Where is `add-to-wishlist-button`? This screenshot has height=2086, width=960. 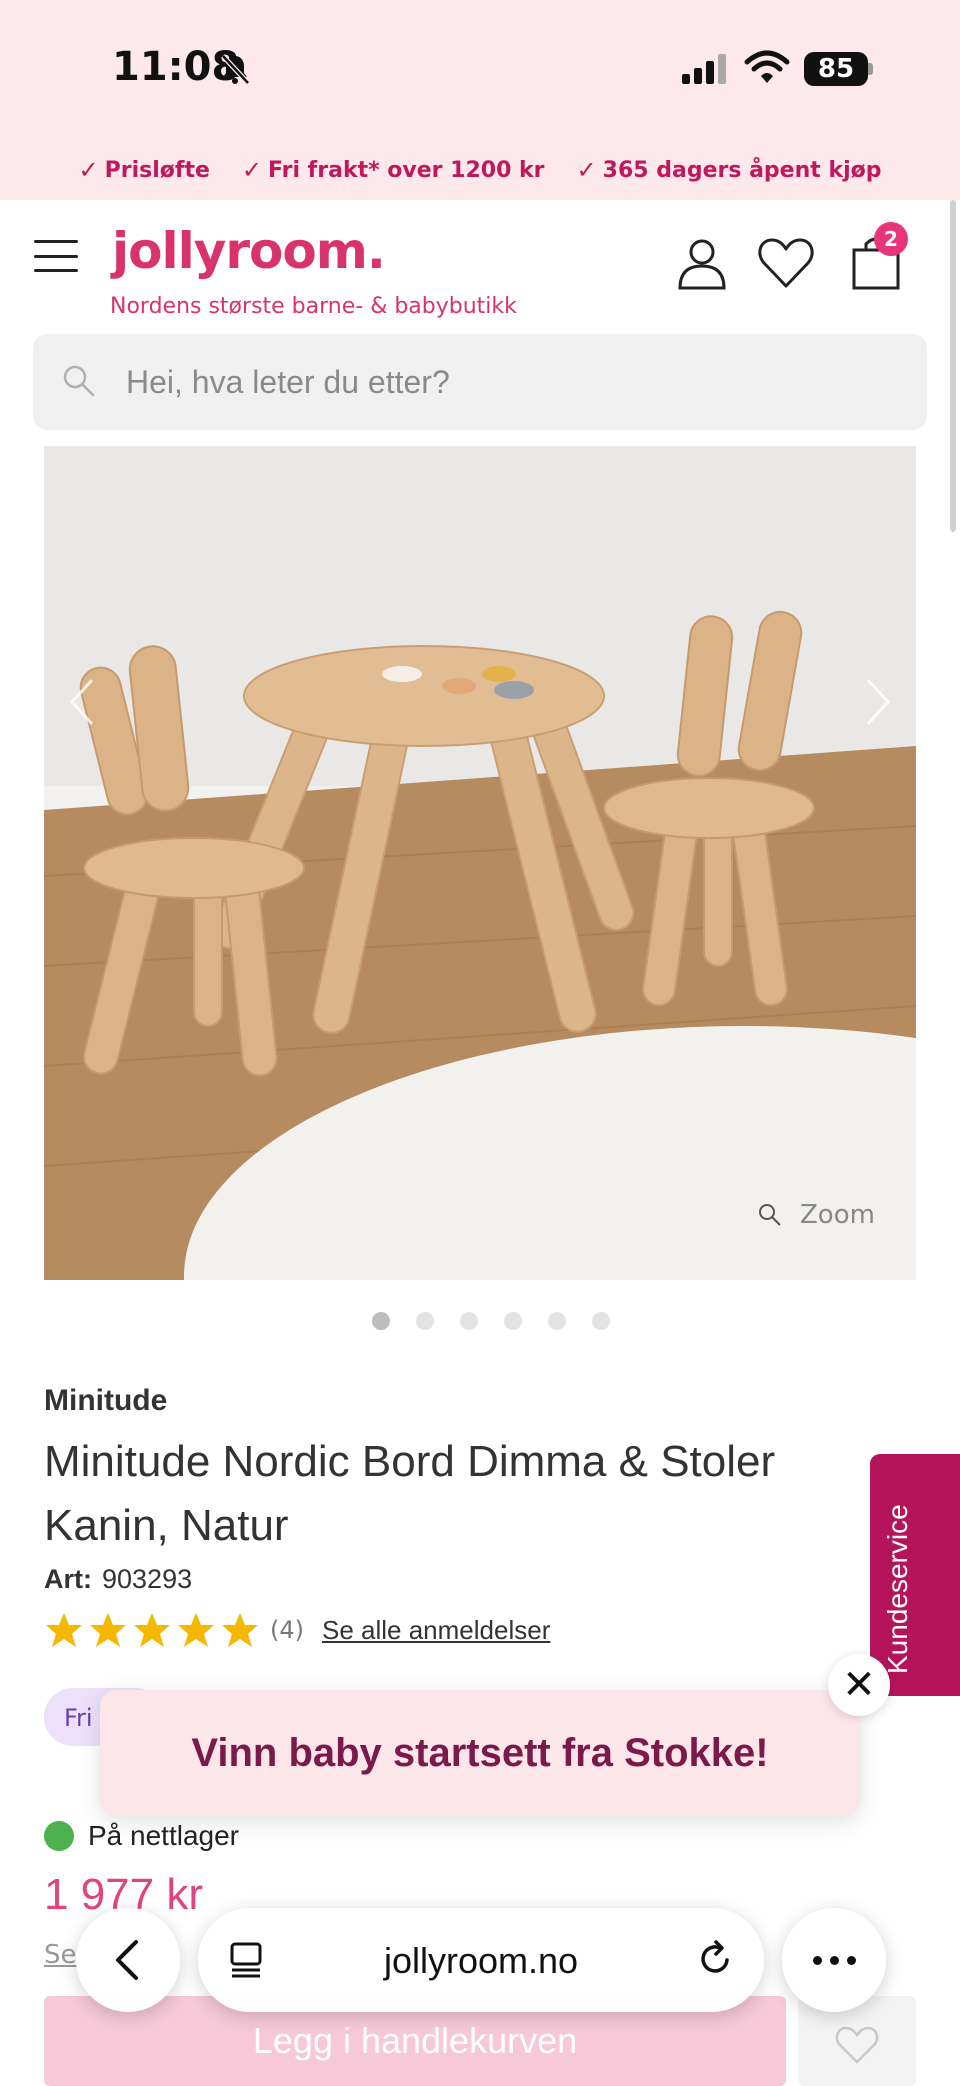
add-to-wishlist-button is located at coordinates (857, 2041).